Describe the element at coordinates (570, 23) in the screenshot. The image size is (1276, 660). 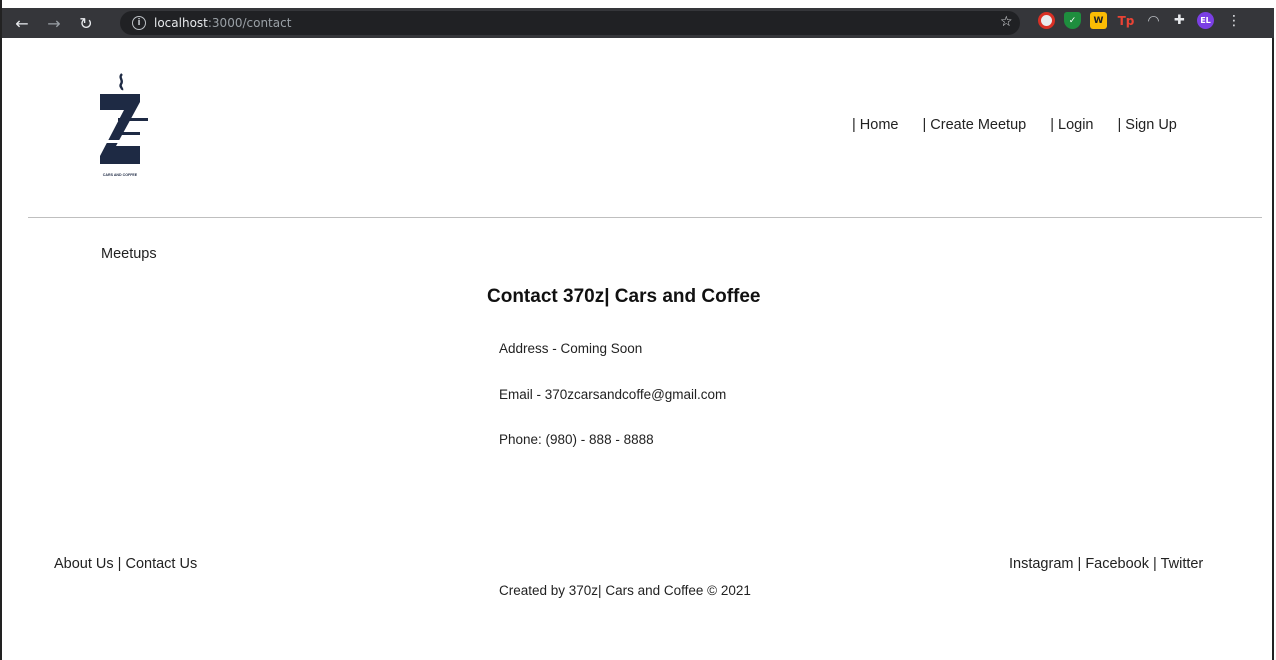
I see `address-bar: i localhost :3000/contact` at that location.